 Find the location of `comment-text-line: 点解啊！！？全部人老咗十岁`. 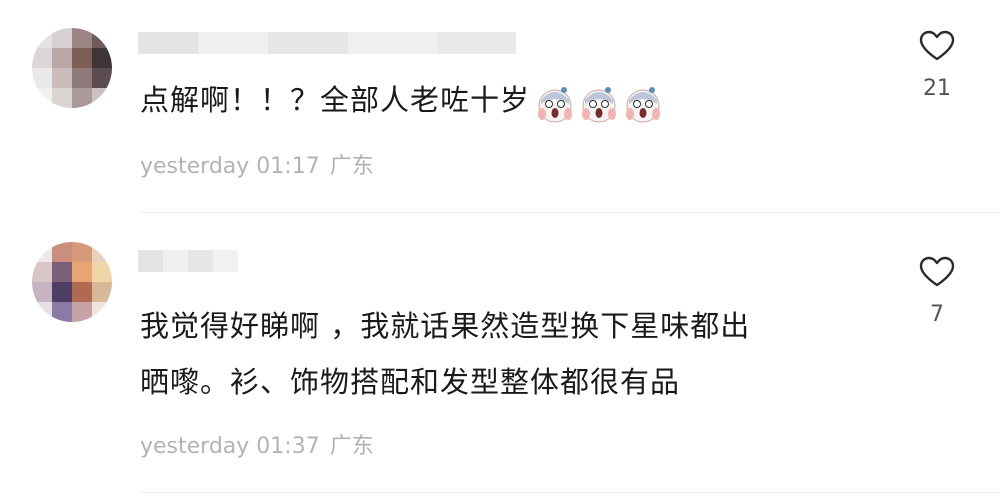

comment-text-line: 点解啊！！？全部人老咗十岁 is located at coordinates (404, 101).